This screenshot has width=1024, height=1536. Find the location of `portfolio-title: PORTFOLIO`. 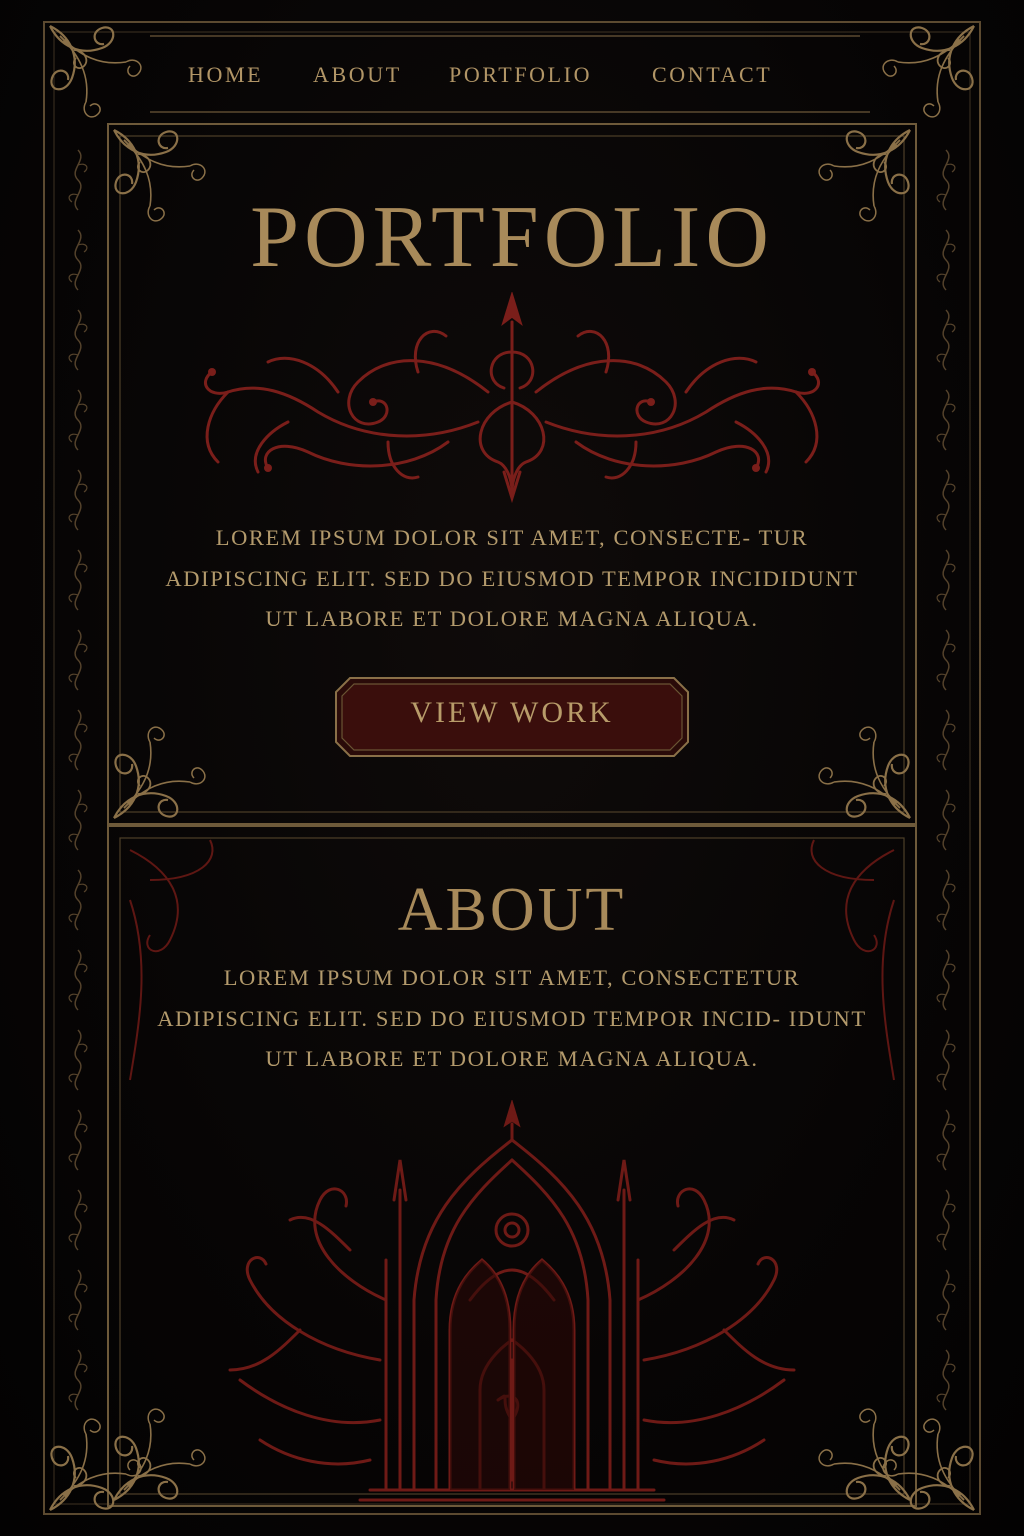

portfolio-title: PORTFOLIO is located at coordinates (512, 237).